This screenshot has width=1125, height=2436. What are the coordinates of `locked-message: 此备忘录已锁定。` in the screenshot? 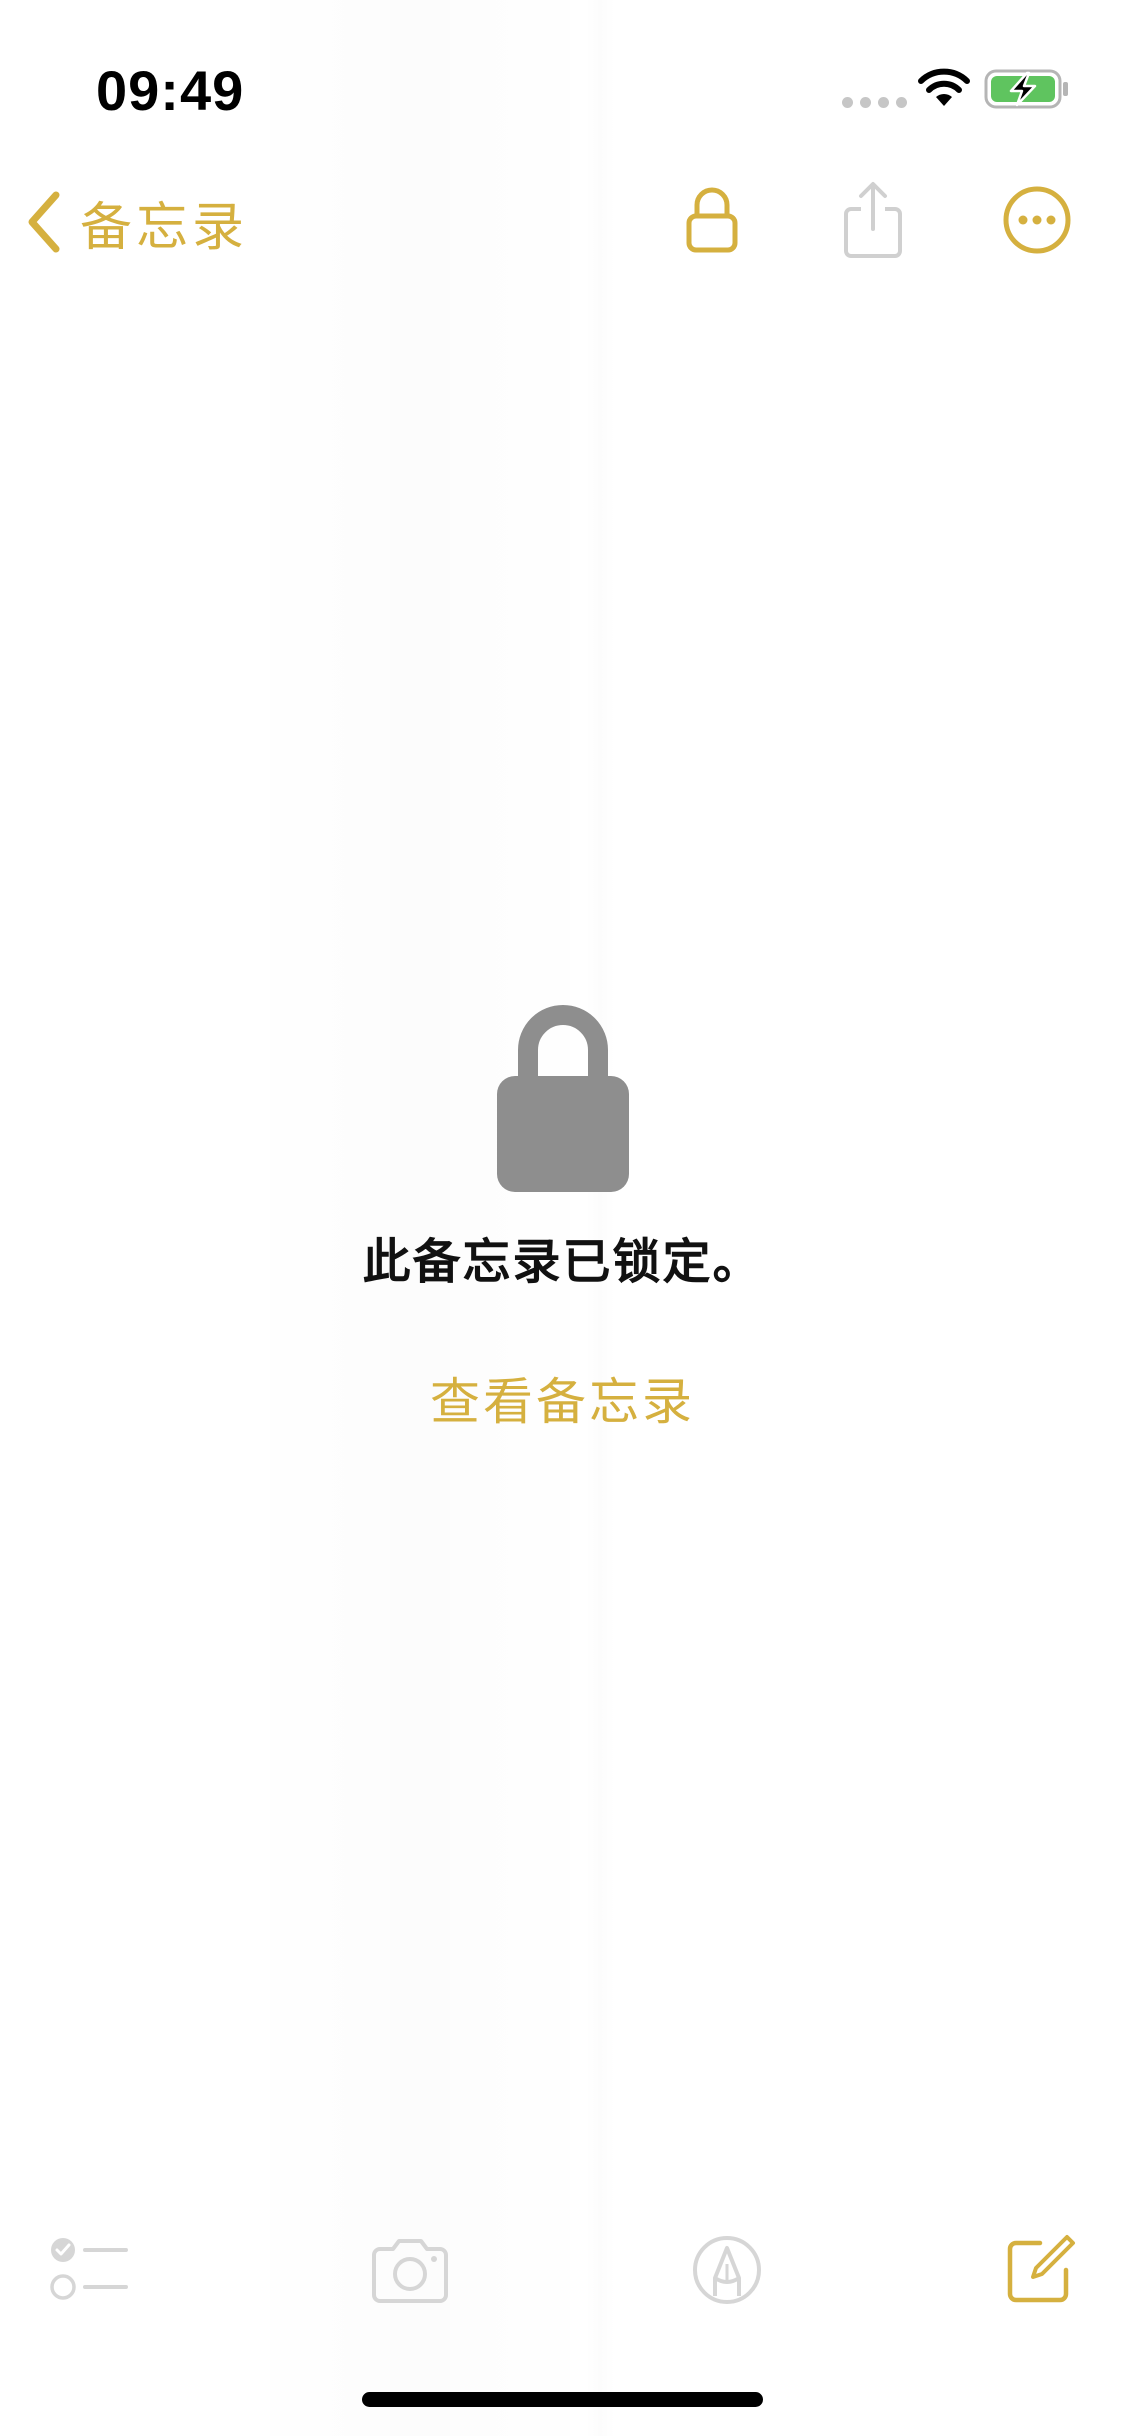 It's located at (562, 1262).